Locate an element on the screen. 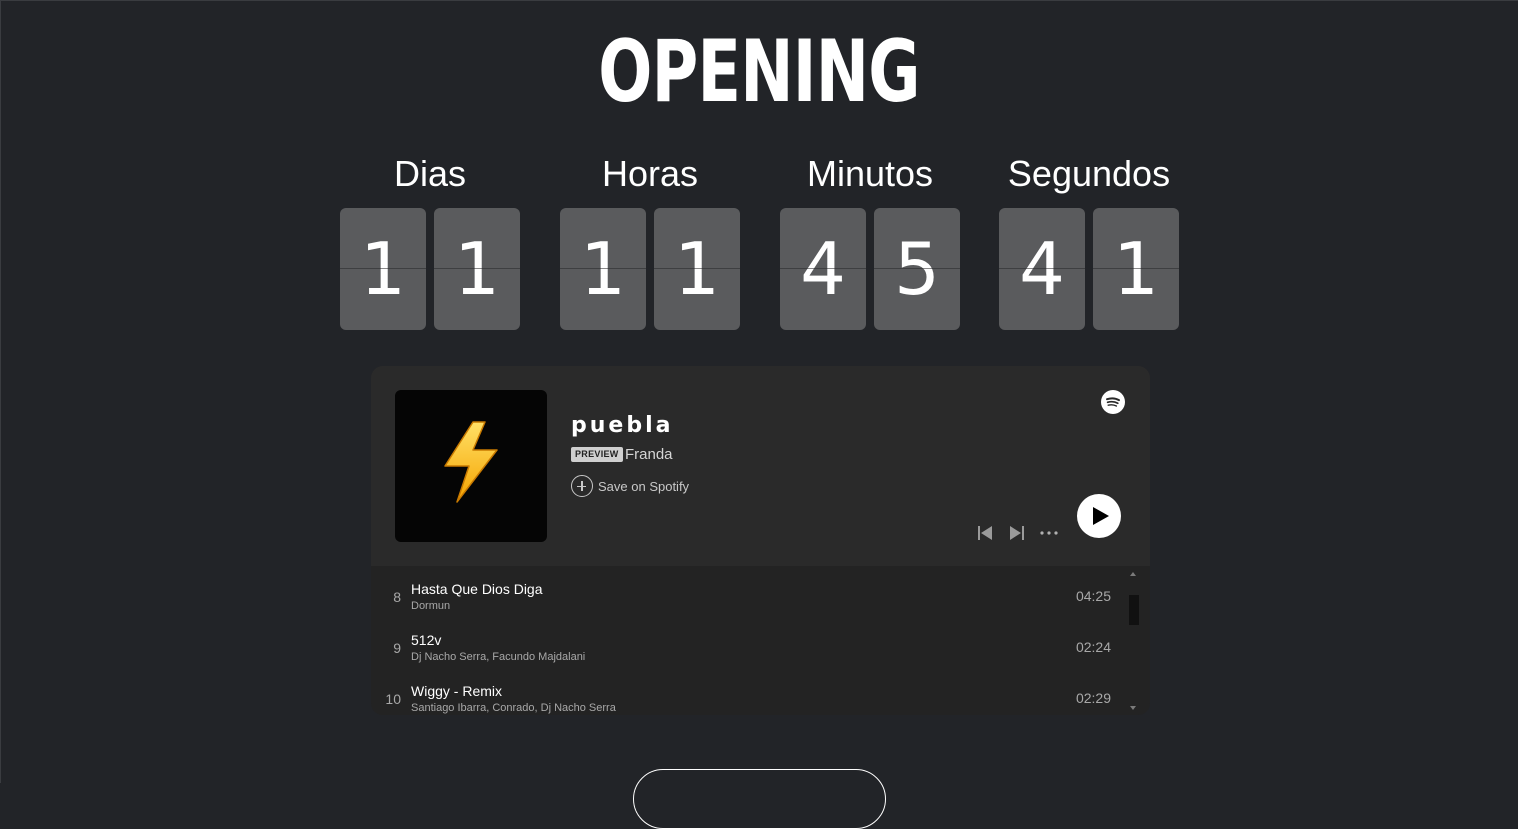  album-cover is located at coordinates (471, 466).